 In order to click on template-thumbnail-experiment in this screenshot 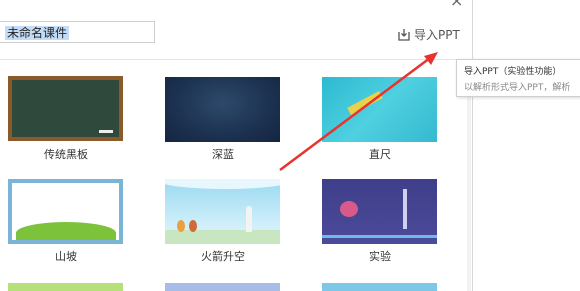, I will do `click(379, 211)`.